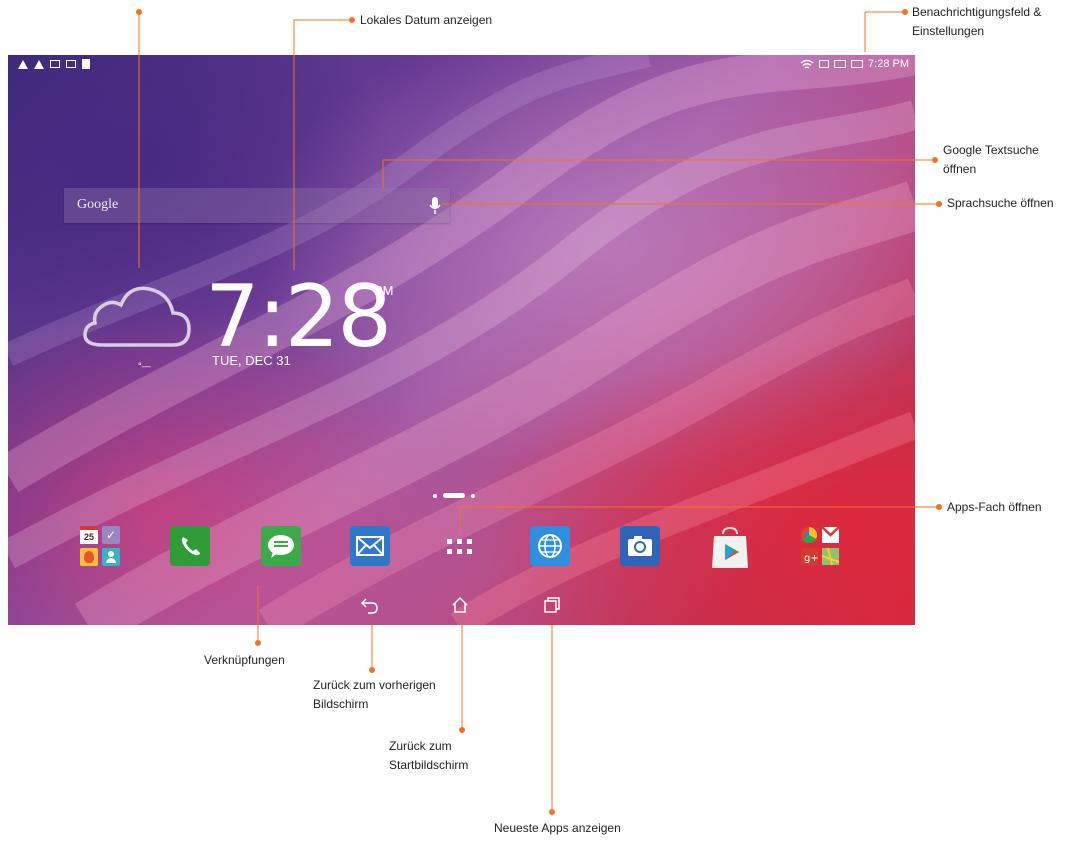 The width and height of the screenshot is (1072, 841). Describe the element at coordinates (960, 169) in the screenshot. I see `label-google-search-line2: öffnen` at that location.